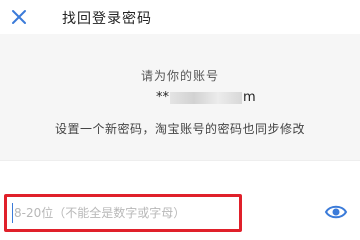 The height and width of the screenshot is (240, 360). What do you see at coordinates (179, 76) in the screenshot?
I see `account-prompt: 请为你的账号` at bounding box center [179, 76].